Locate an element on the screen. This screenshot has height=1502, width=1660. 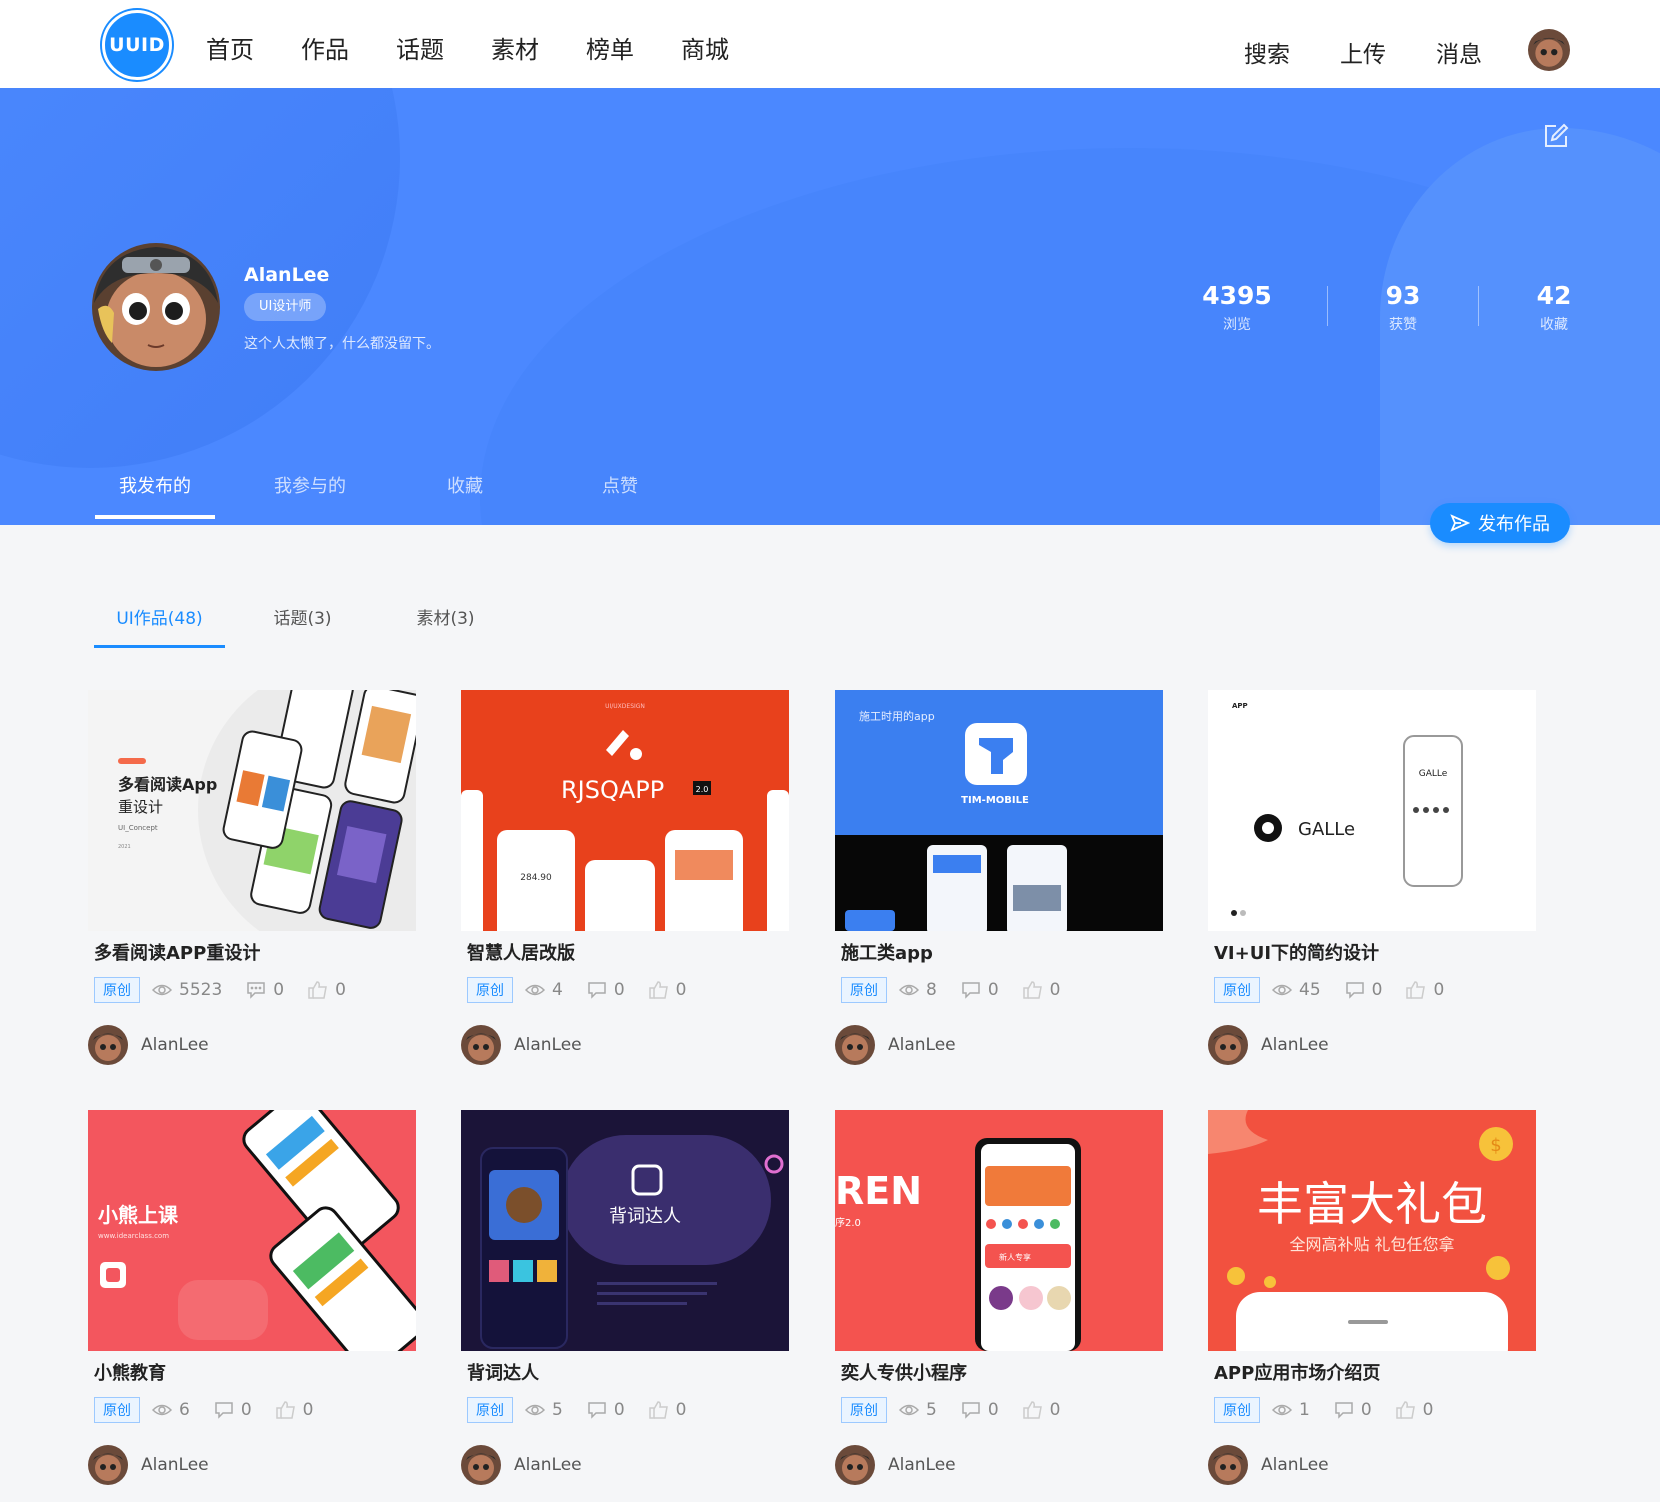
work-meta: 原创 8 0 0 is located at coordinates (1002, 990).